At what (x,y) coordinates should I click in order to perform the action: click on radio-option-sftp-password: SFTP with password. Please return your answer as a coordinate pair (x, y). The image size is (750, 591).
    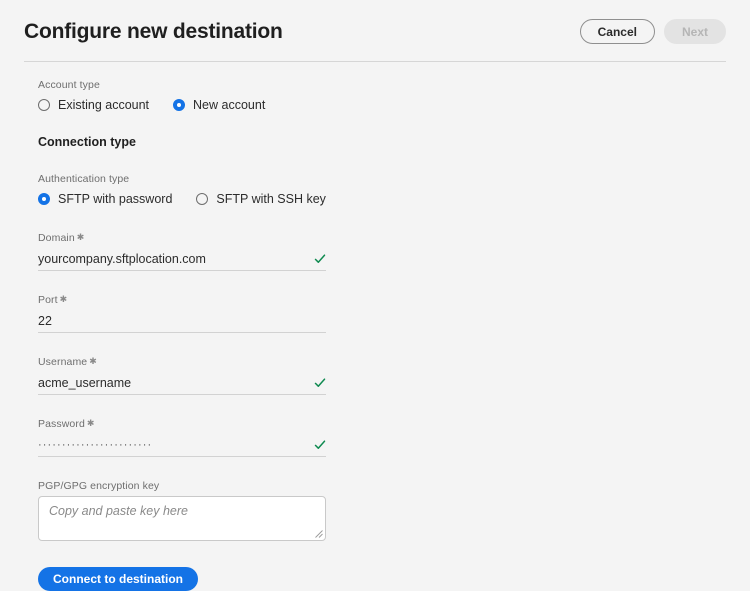
    Looking at the image, I should click on (105, 199).